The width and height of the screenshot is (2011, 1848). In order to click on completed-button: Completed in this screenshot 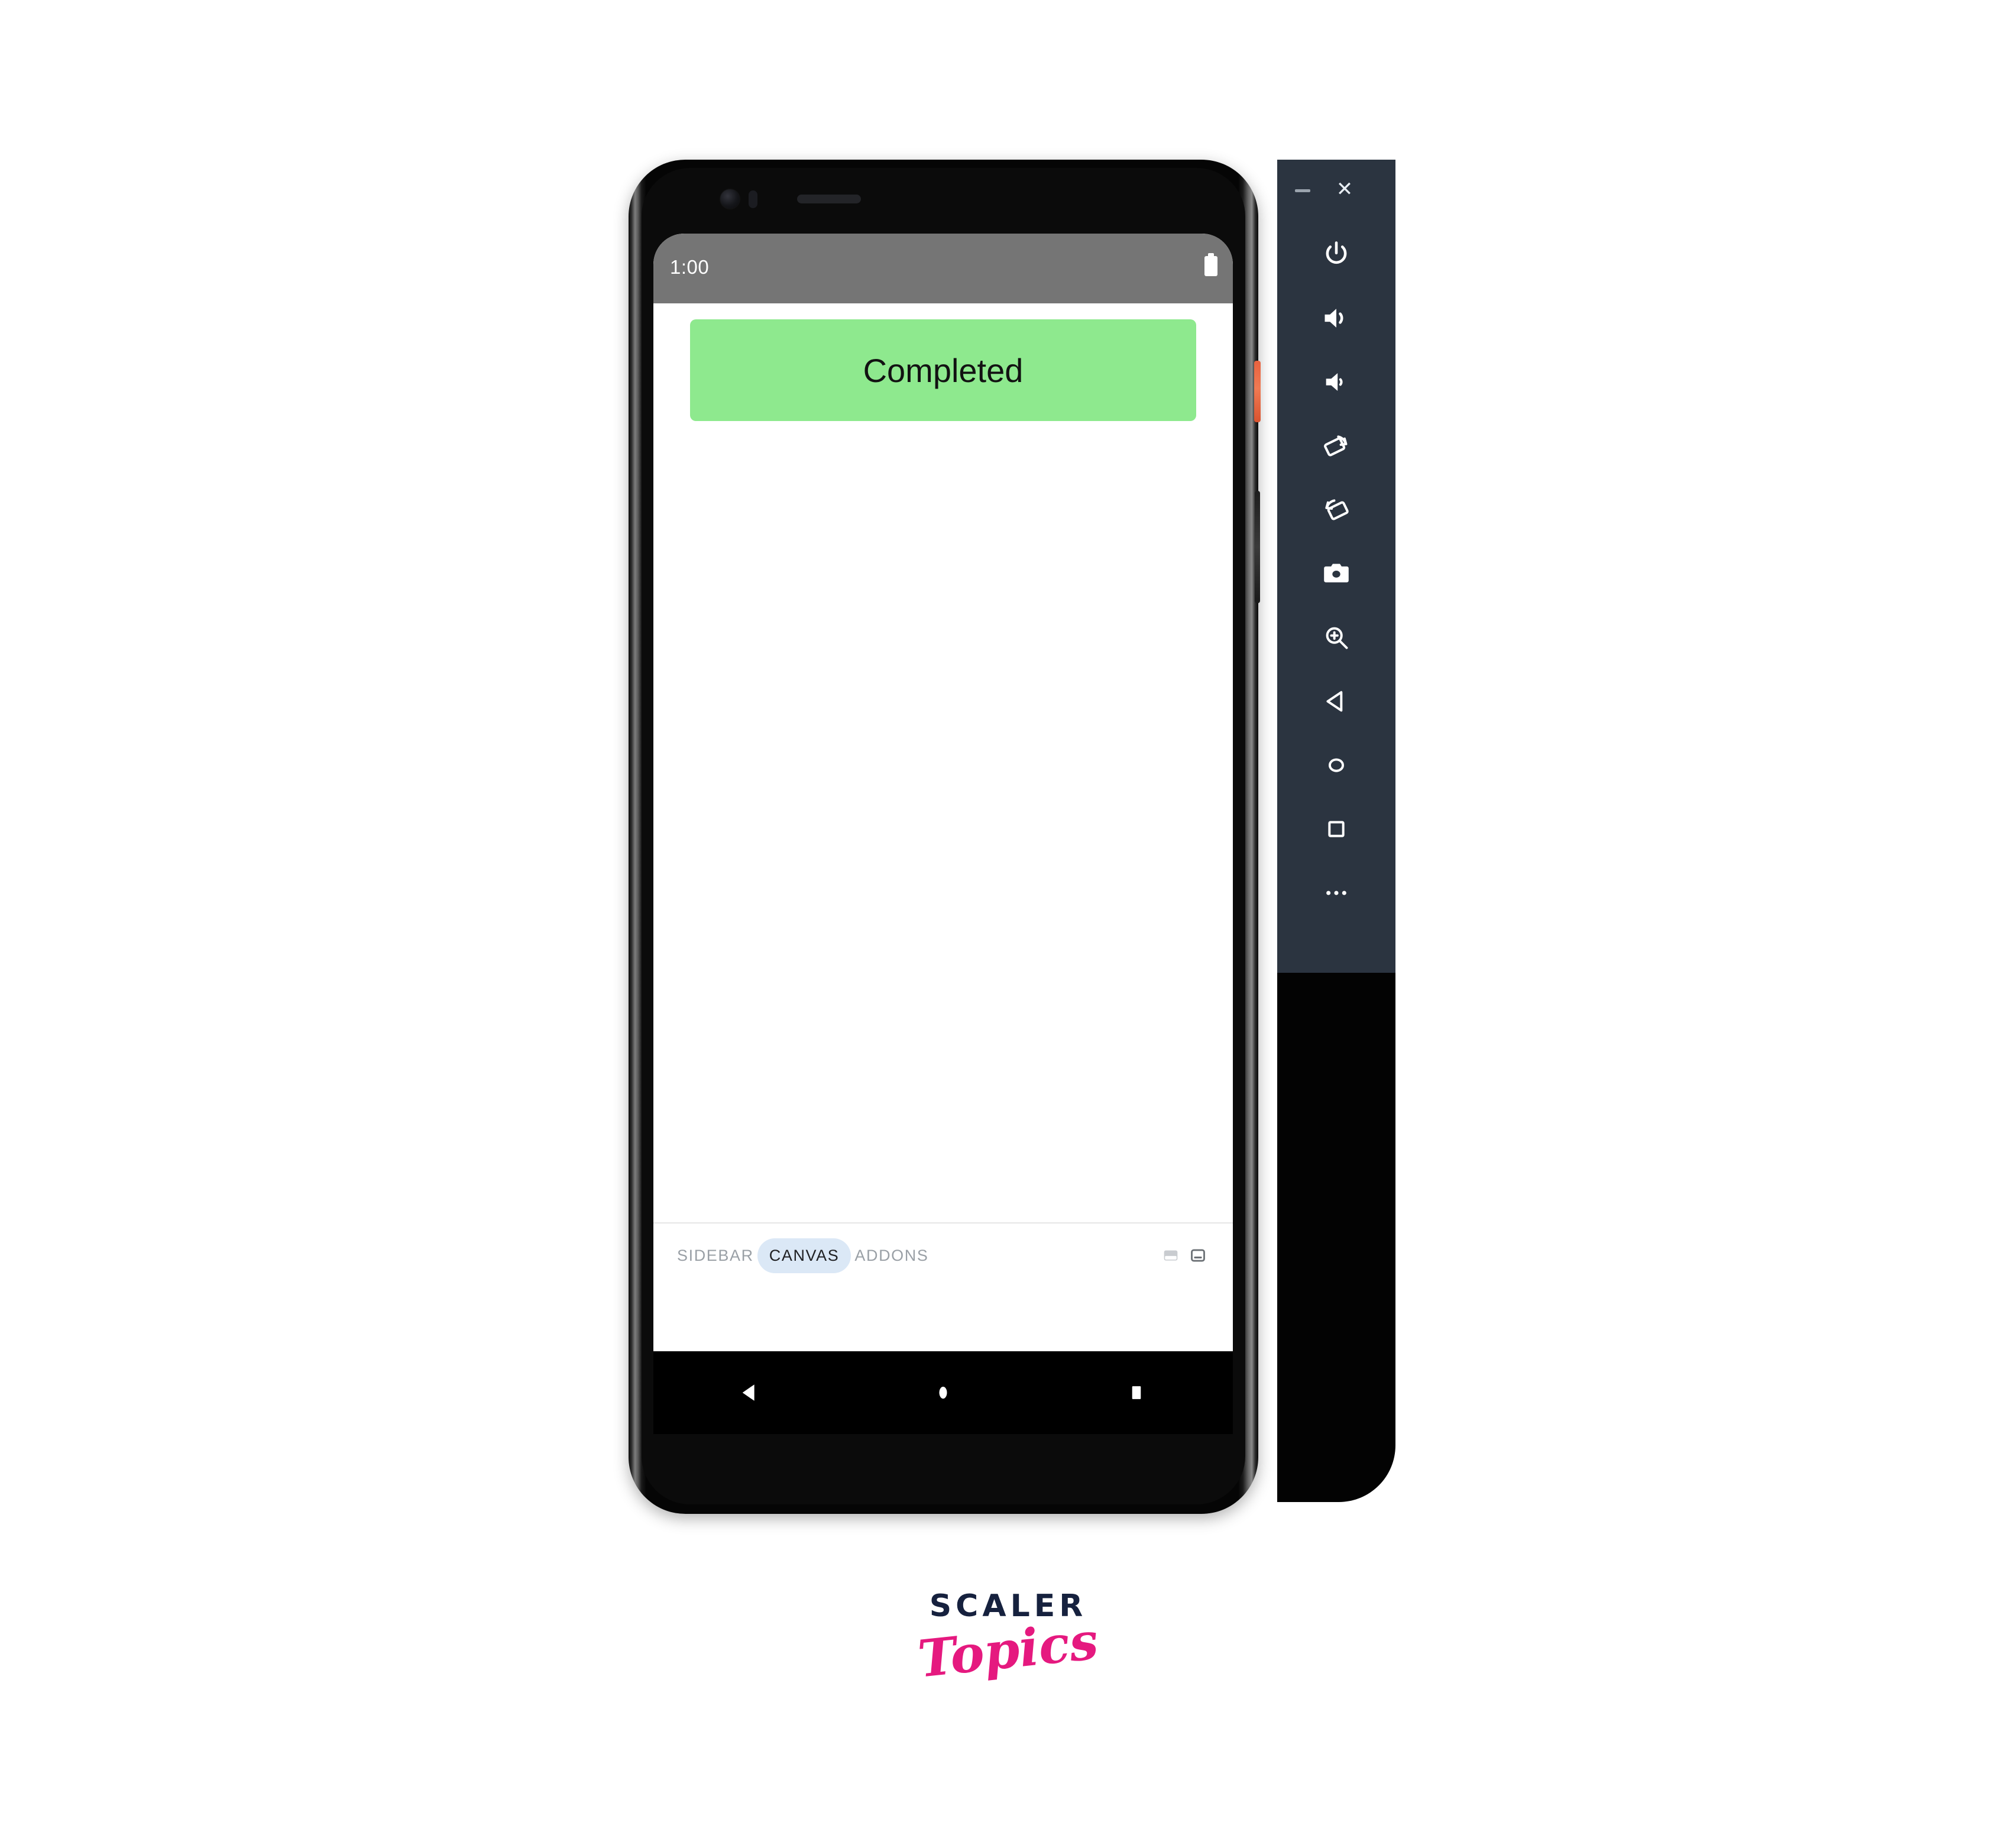, I will do `click(943, 370)`.